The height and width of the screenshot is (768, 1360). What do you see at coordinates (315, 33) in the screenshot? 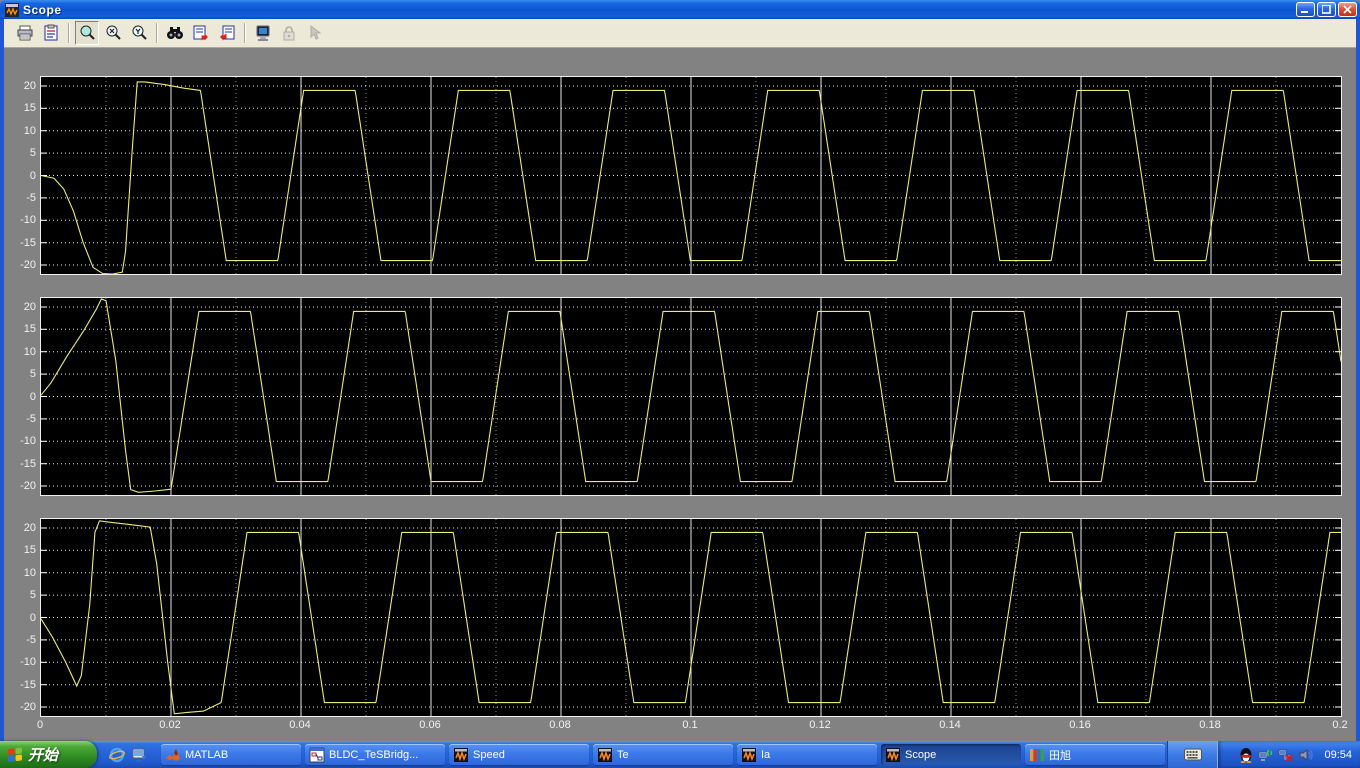
I see `signal-selection-button` at bounding box center [315, 33].